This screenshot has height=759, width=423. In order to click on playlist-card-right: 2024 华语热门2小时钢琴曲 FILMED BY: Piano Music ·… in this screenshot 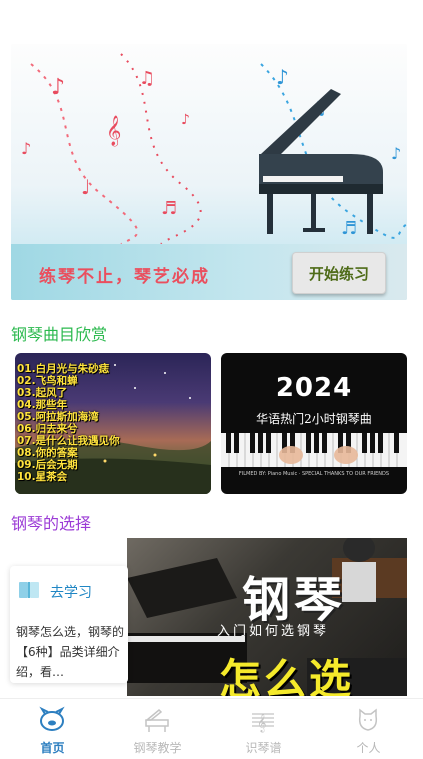, I will do `click(314, 423)`.